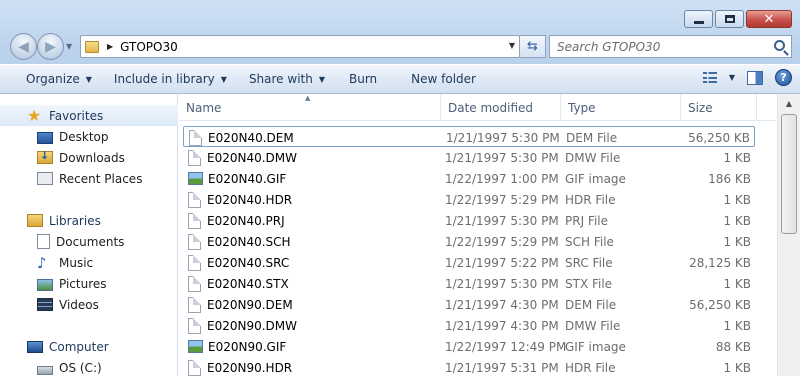 Image resolution: width=800 pixels, height=376 pixels. What do you see at coordinates (621, 107) in the screenshot?
I see `column-type: Type` at bounding box center [621, 107].